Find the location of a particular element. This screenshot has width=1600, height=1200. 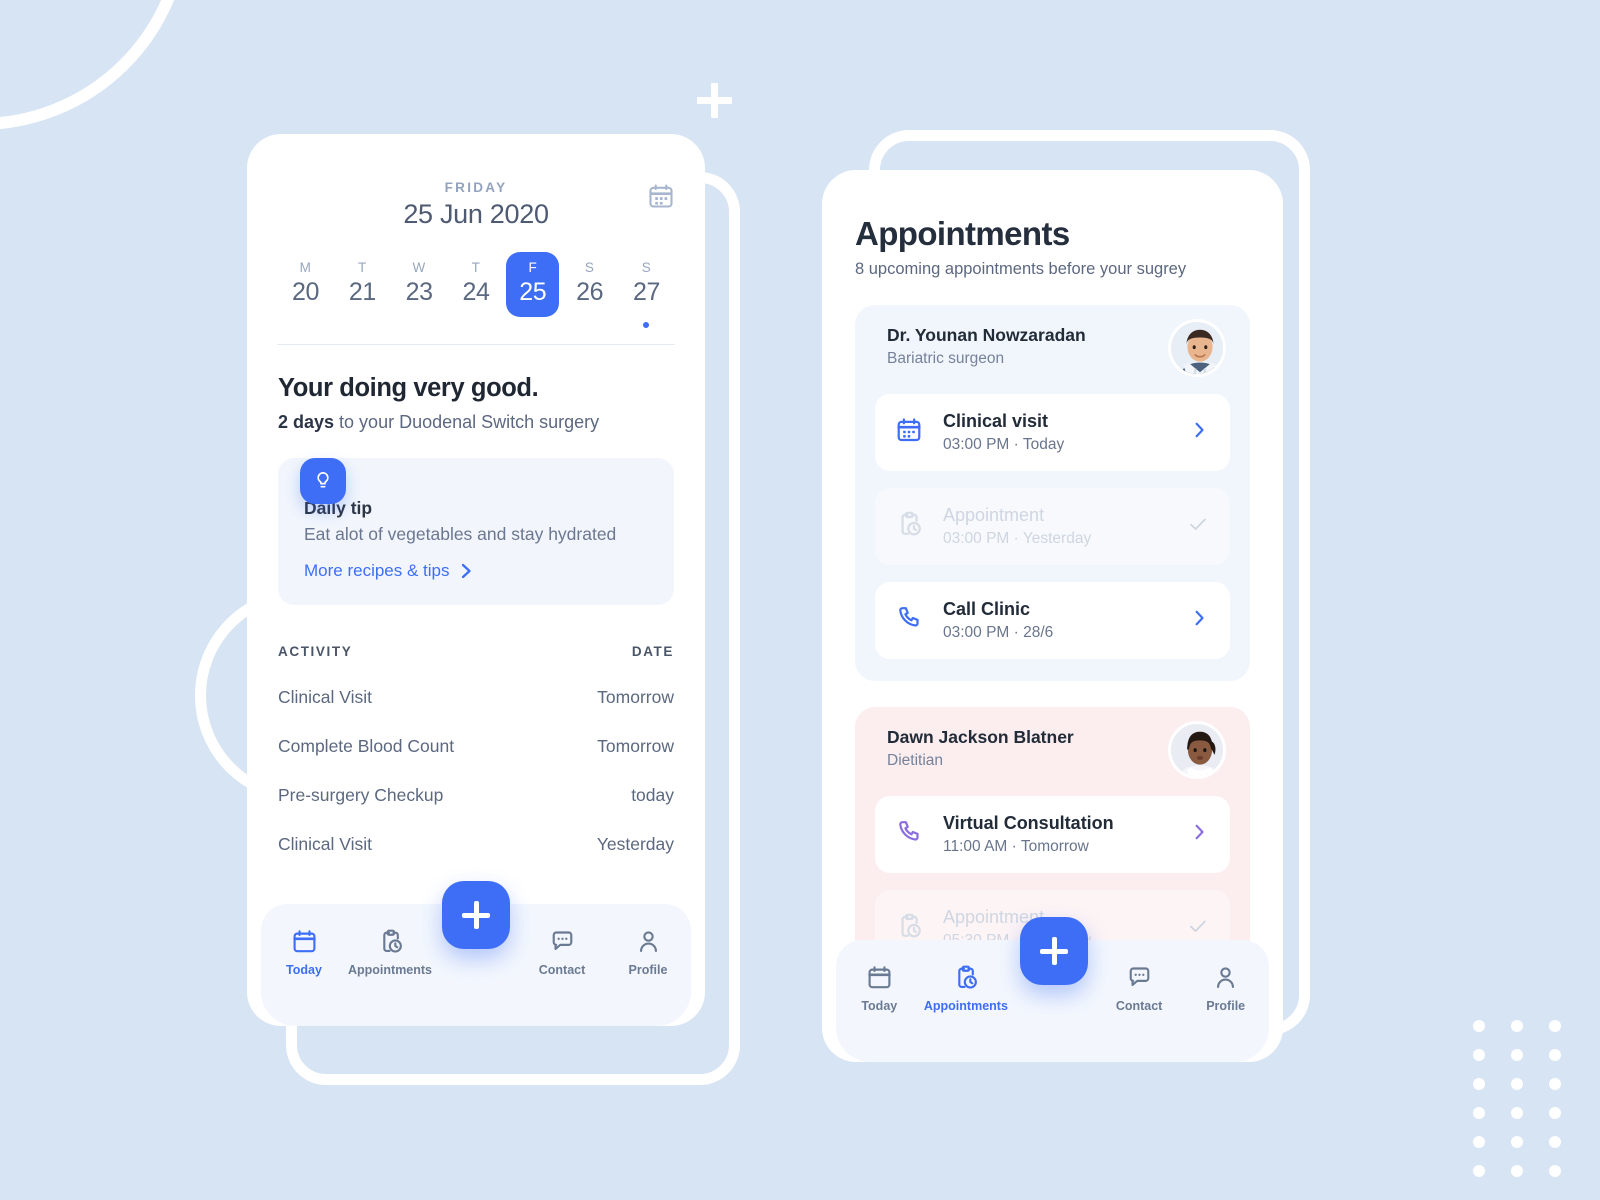

week-day-21: T 21 is located at coordinates (362, 284).